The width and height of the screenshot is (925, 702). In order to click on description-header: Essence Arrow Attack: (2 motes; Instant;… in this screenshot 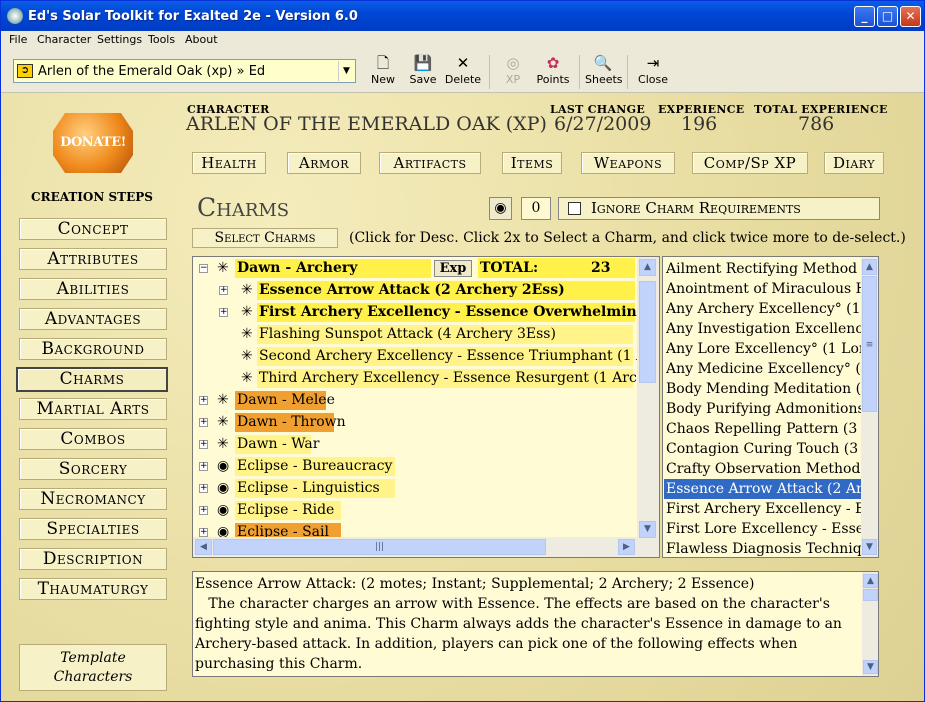, I will do `click(475, 584)`.